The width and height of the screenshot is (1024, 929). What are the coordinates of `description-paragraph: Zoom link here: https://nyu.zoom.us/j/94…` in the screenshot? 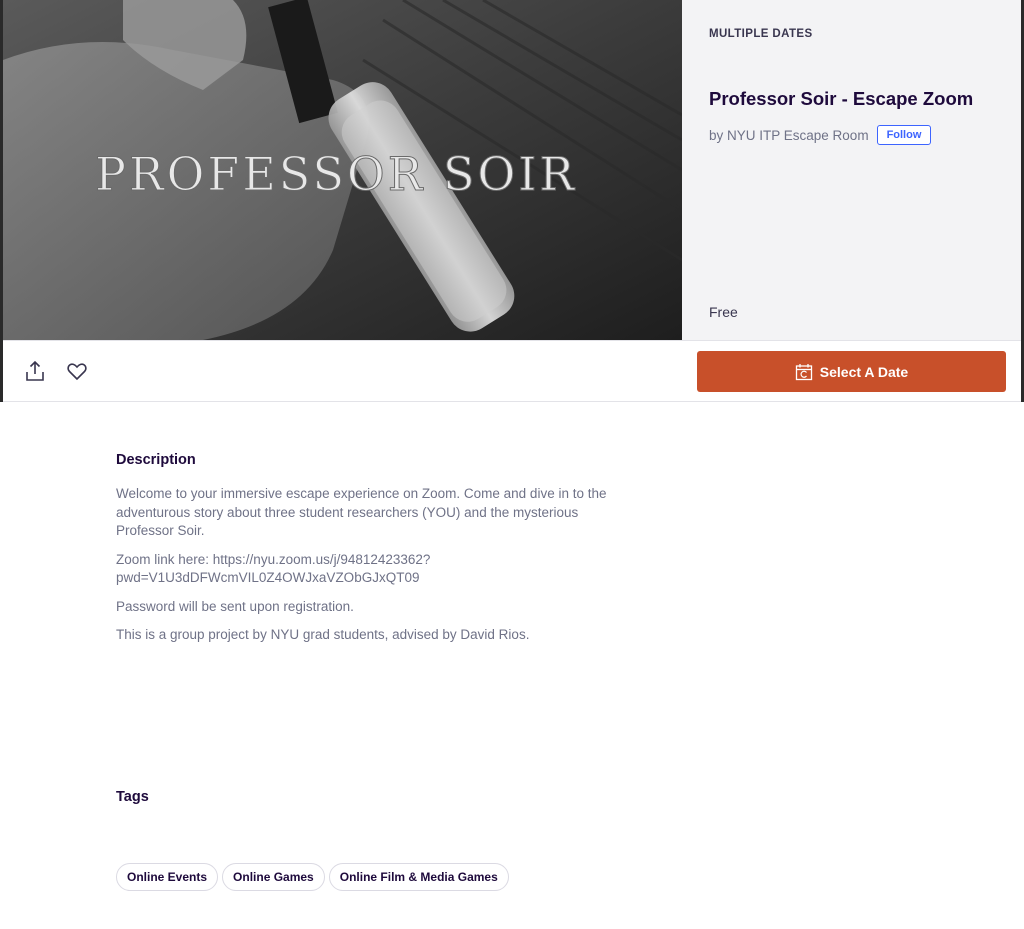 It's located at (273, 568).